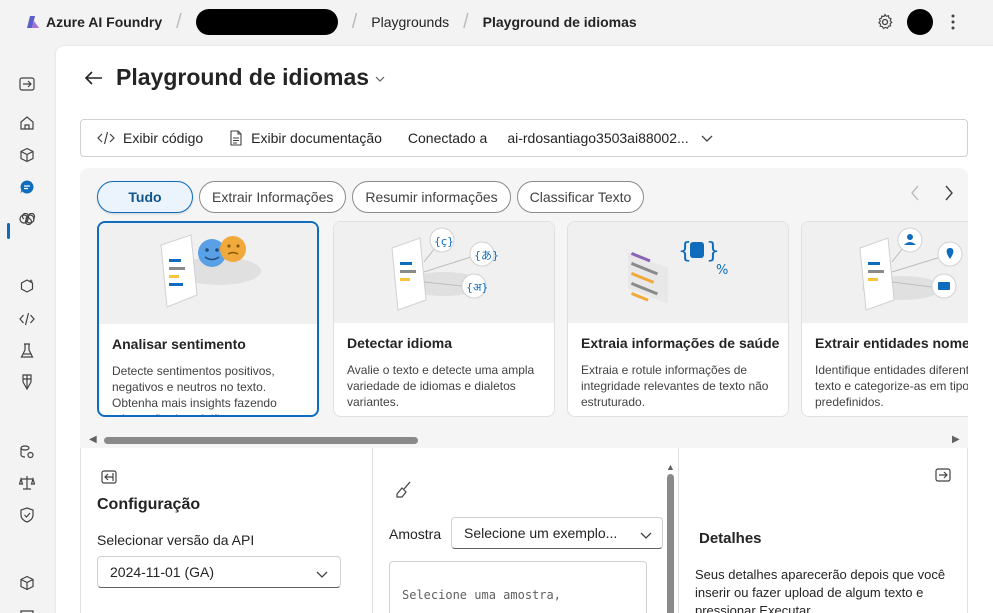 The height and width of the screenshot is (613, 993). What do you see at coordinates (316, 138) in the screenshot?
I see `view-docs-label: Exibir documentação` at bounding box center [316, 138].